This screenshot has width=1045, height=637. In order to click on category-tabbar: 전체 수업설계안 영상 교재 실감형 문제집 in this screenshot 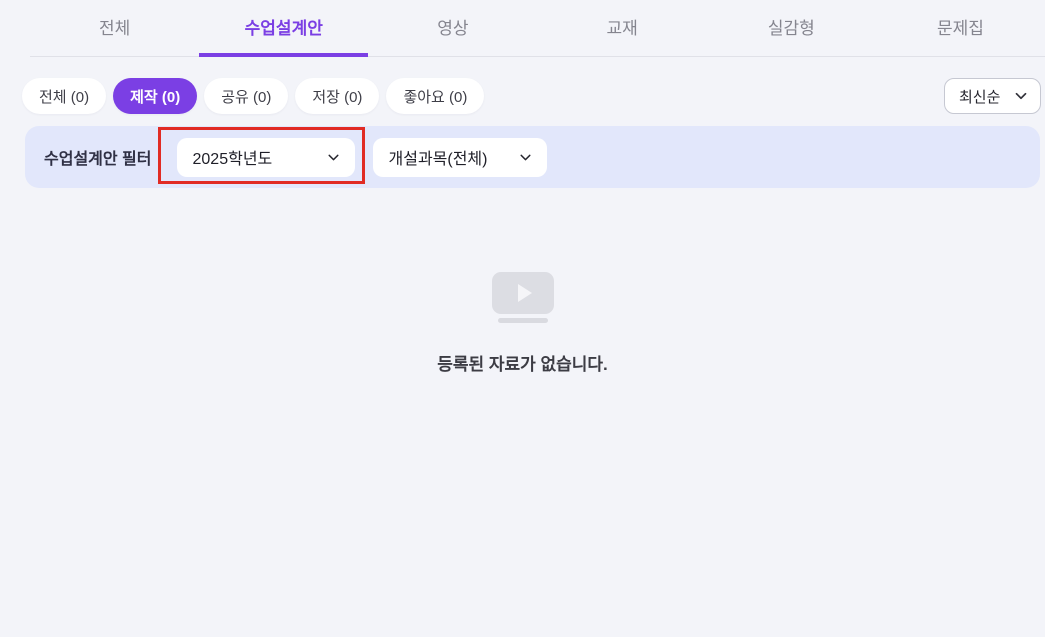, I will do `click(537, 28)`.